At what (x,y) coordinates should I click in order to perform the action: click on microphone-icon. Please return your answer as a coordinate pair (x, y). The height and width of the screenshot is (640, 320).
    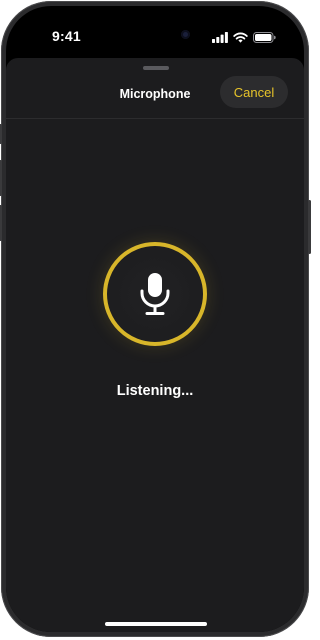
    Looking at the image, I should click on (155, 294).